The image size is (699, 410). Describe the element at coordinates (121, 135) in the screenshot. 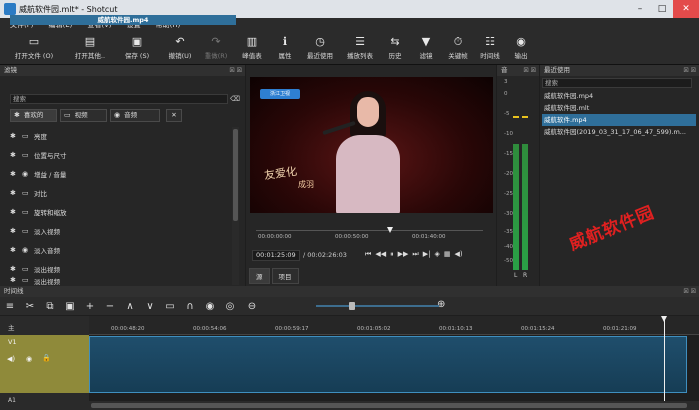

I see `filter-item: ✱ ▭ 亮度` at that location.